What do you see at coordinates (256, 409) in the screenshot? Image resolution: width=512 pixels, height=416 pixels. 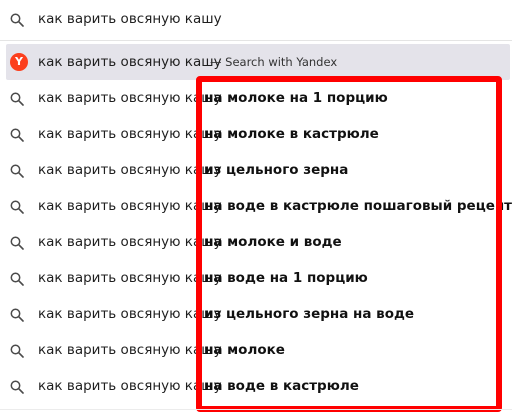 I see `divider` at bounding box center [256, 409].